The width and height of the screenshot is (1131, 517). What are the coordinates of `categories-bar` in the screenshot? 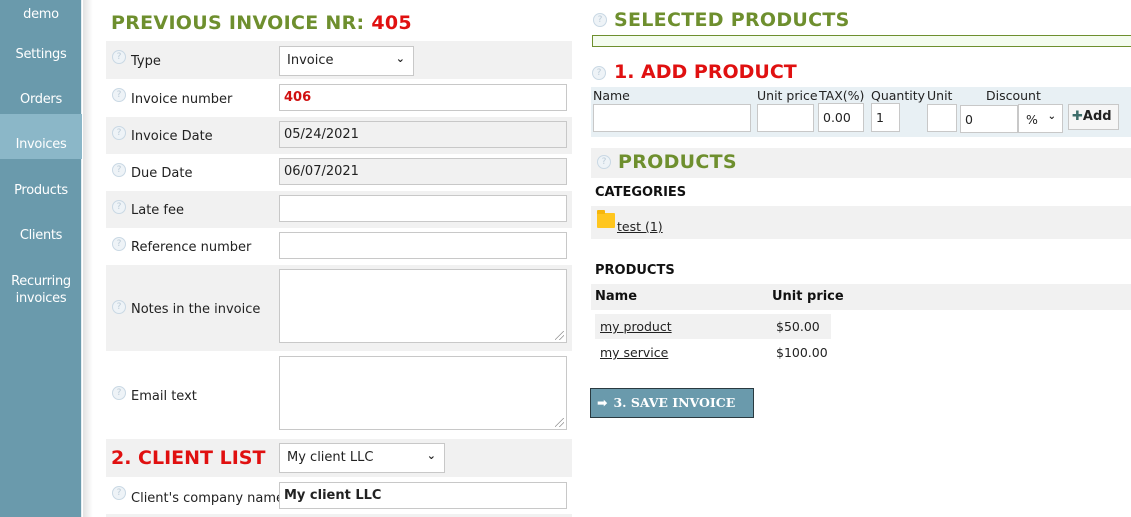 It's located at (861, 222).